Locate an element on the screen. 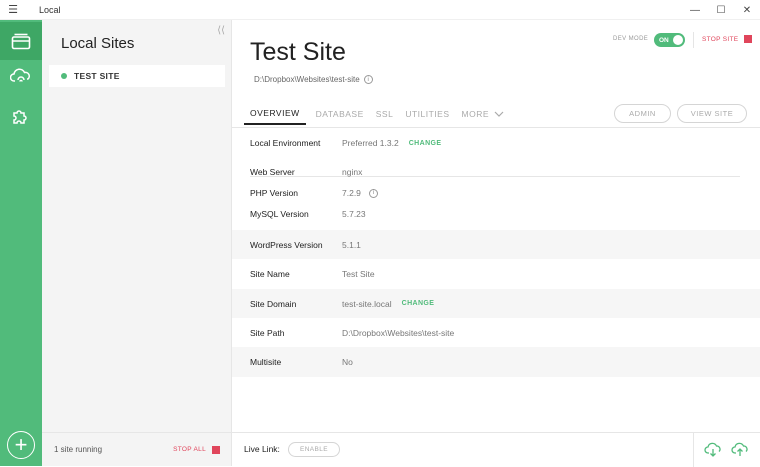  site-domain-value-group: test-site.local CHANGE is located at coordinates (388, 304).